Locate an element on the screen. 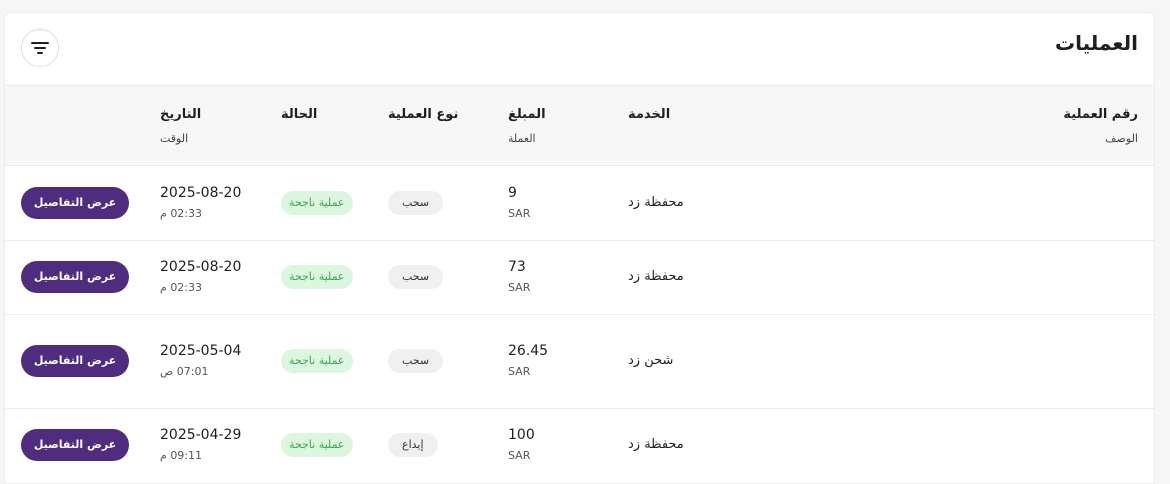  header-currency: العملة is located at coordinates (522, 138).